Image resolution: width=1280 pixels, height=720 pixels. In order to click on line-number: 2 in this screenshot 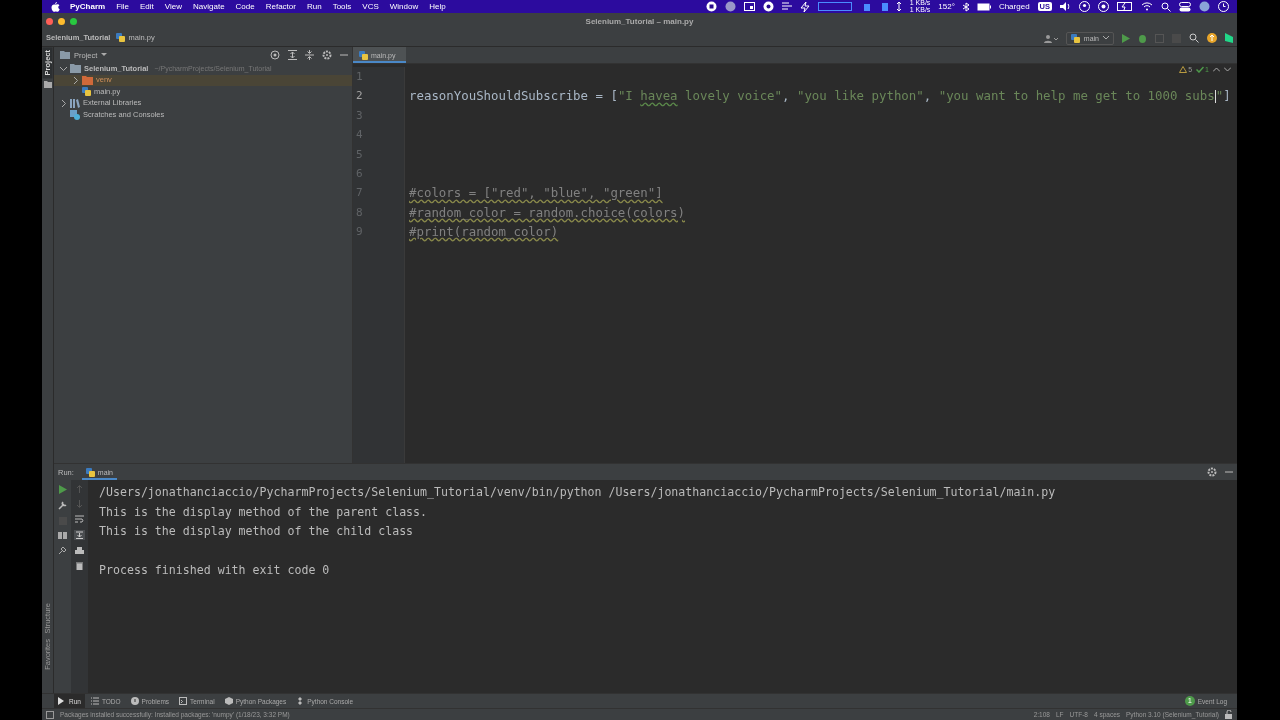, I will do `click(359, 96)`.